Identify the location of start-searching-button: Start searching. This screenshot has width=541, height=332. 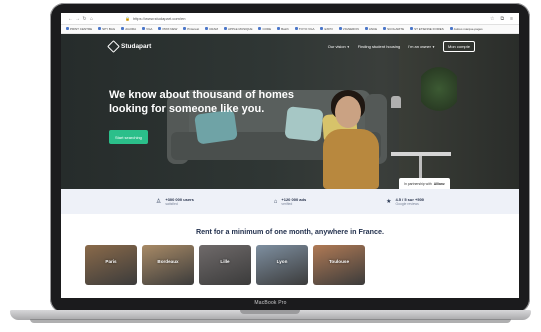
(128, 137).